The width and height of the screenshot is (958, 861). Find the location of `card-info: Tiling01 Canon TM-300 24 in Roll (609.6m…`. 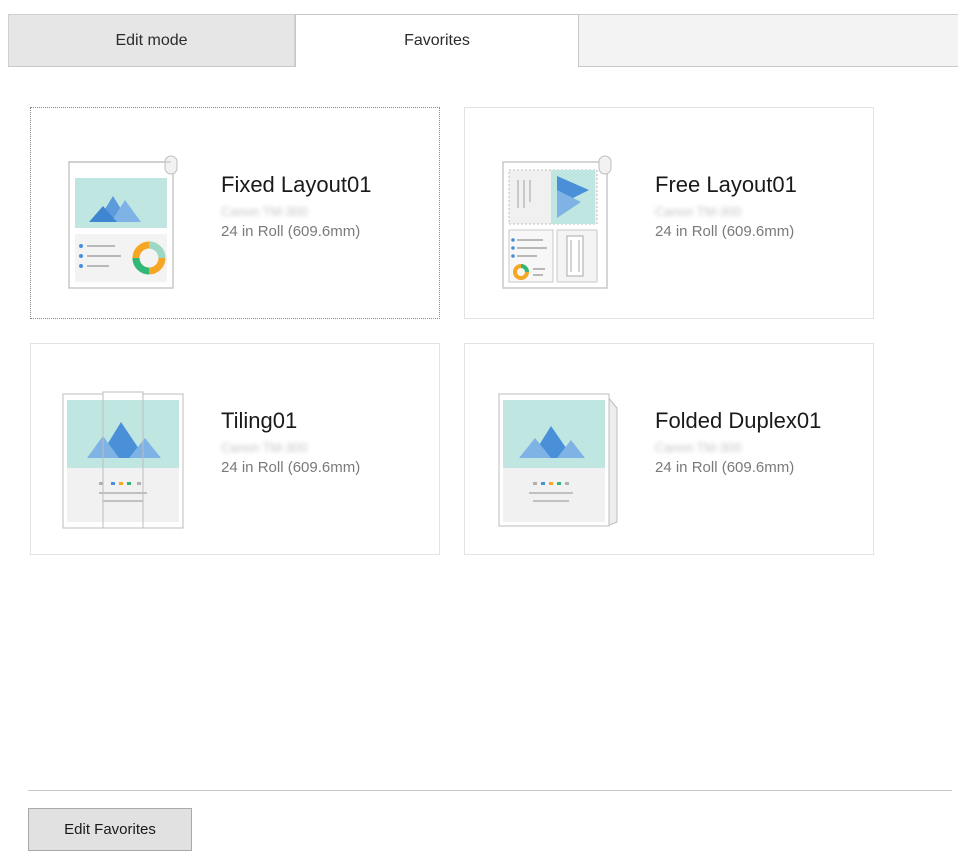

card-info: Tiling01 Canon TM-300 24 in Roll (609.6m… is located at coordinates (290, 442).